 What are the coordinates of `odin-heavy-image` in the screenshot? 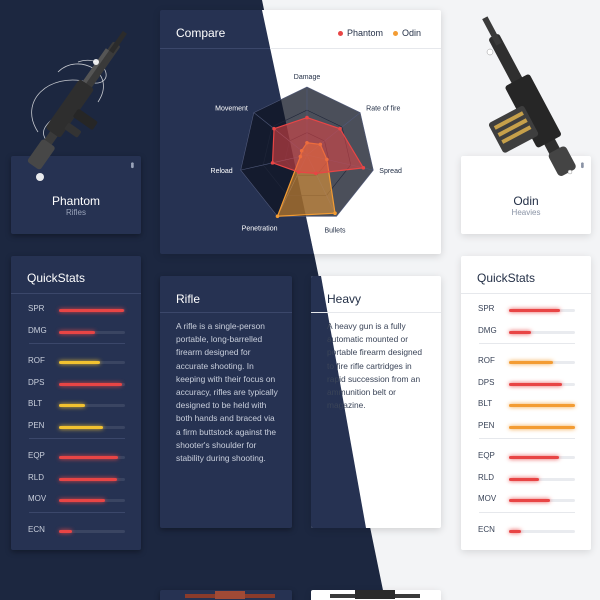 It's located at (529, 96).